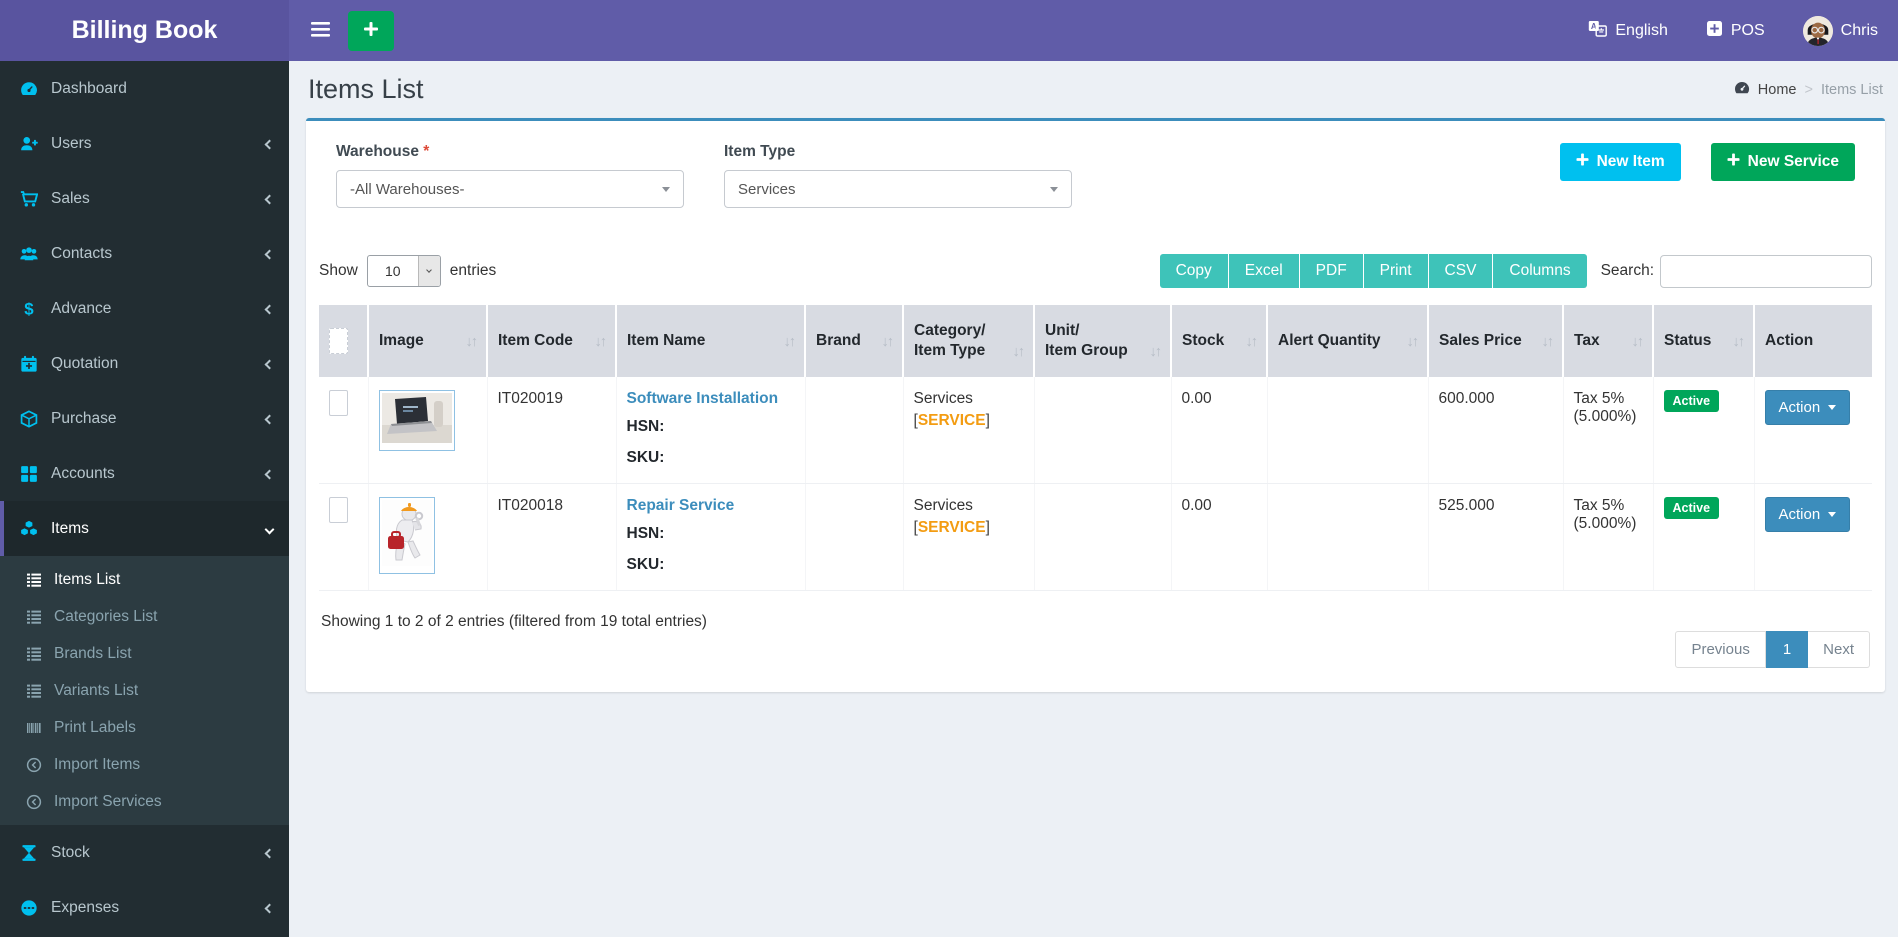 The image size is (1898, 937). Describe the element at coordinates (144, 253) in the screenshot. I see `sidebar-item-contacts: Contacts` at that location.